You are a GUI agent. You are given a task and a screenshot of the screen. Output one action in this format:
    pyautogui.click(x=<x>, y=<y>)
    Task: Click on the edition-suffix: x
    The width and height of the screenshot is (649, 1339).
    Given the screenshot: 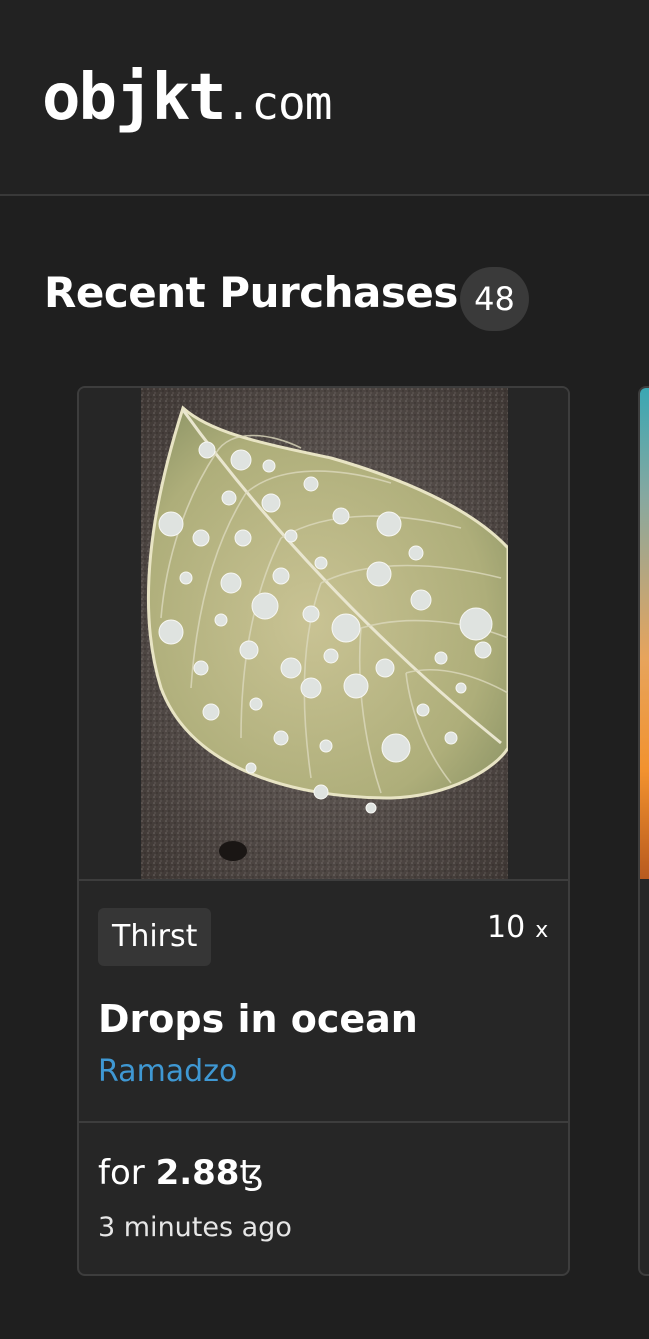 What is the action you would take?
    pyautogui.click(x=542, y=930)
    